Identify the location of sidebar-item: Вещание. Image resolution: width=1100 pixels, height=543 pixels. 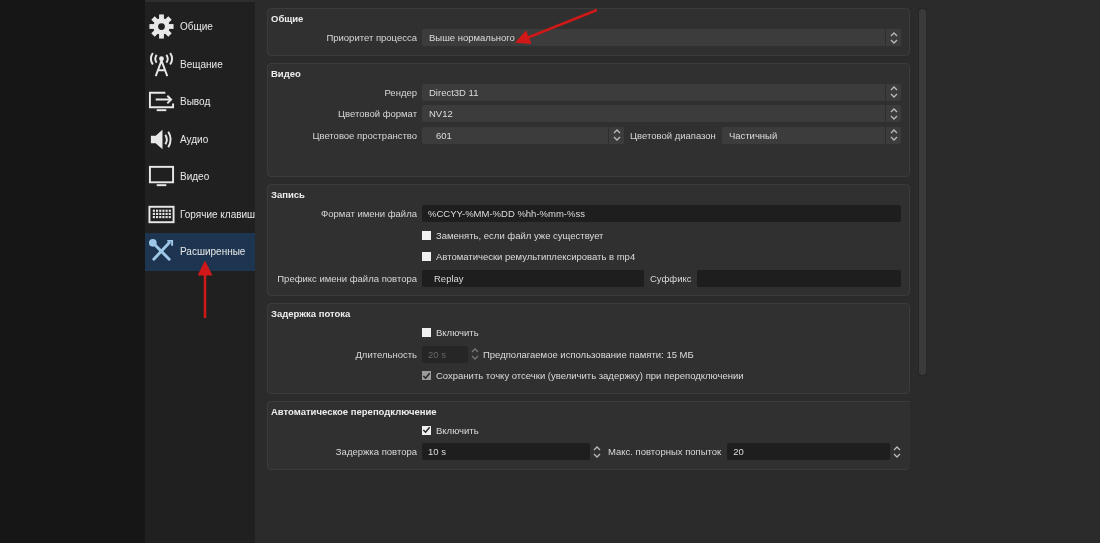
(200, 64).